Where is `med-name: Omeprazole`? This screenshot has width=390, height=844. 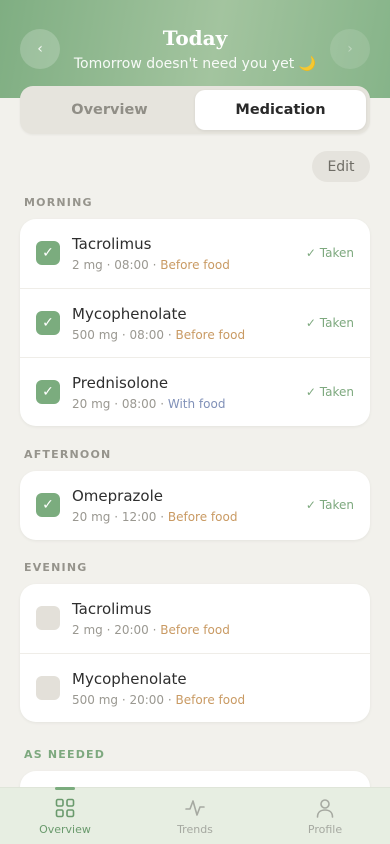 med-name: Omeprazole is located at coordinates (117, 496).